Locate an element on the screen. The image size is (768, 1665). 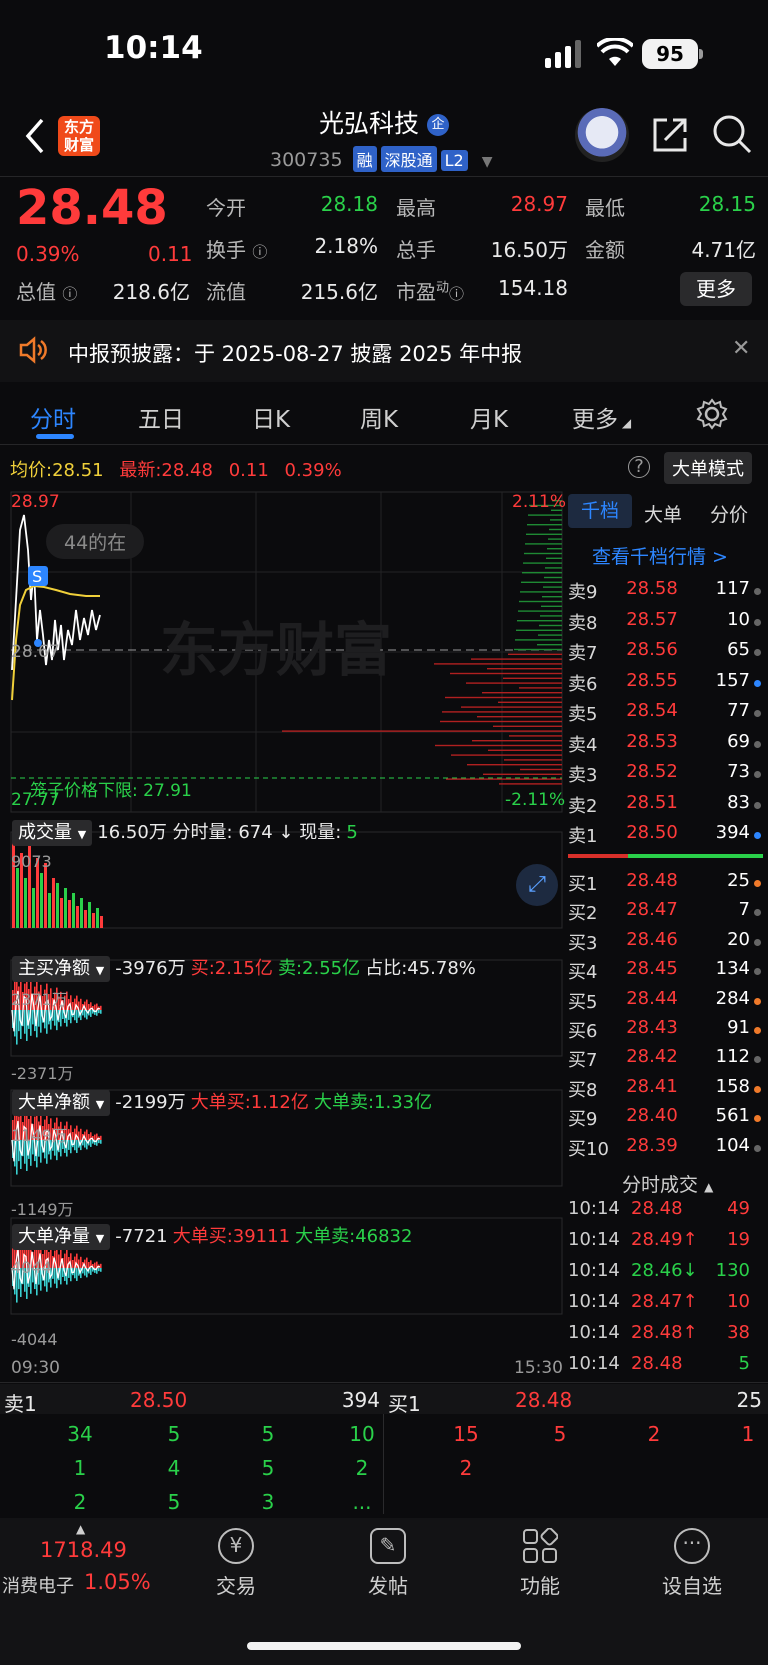
orderbook-tab-price: 分价 is located at coordinates (729, 513).